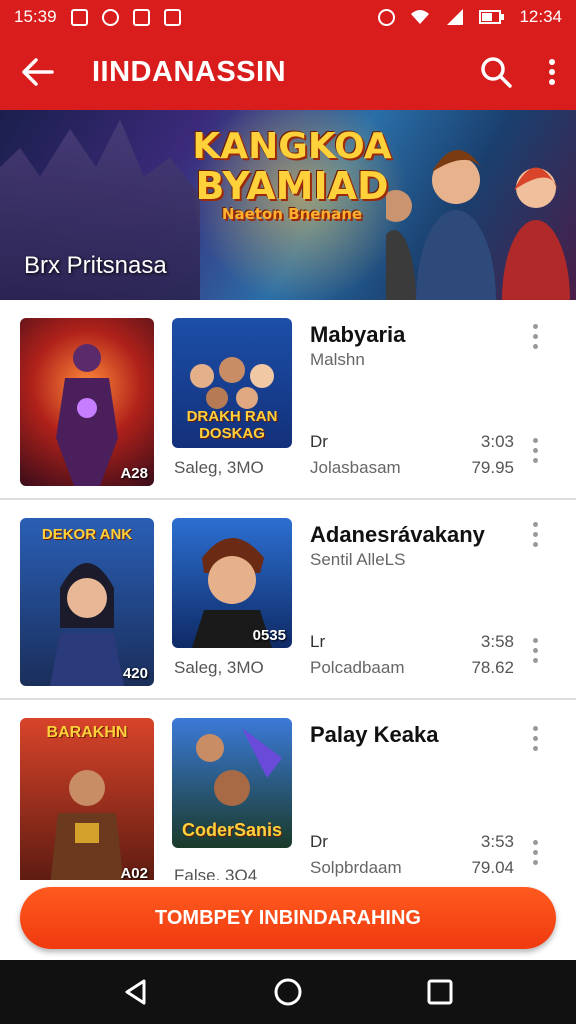  What do you see at coordinates (540, 16) in the screenshot?
I see `status-clock: 12:34` at bounding box center [540, 16].